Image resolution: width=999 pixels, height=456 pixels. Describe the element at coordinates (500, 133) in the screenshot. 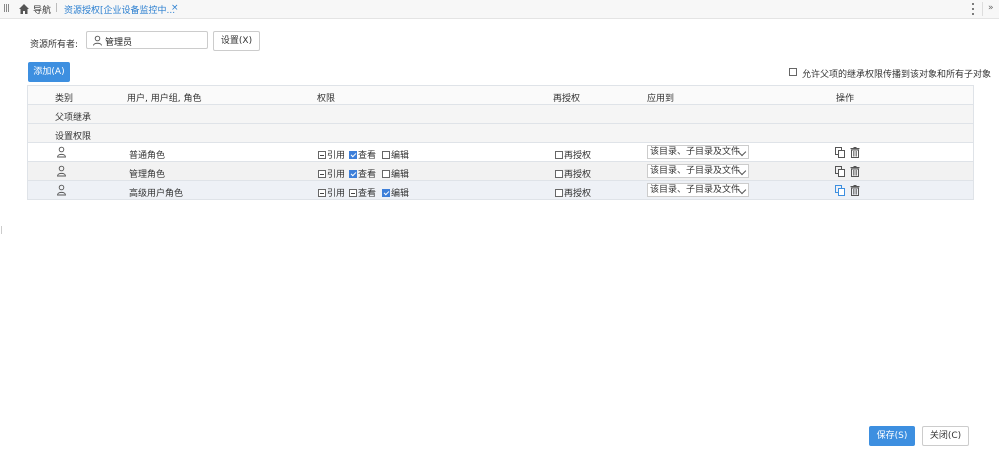

I see `group-row-set: 设置权限` at that location.